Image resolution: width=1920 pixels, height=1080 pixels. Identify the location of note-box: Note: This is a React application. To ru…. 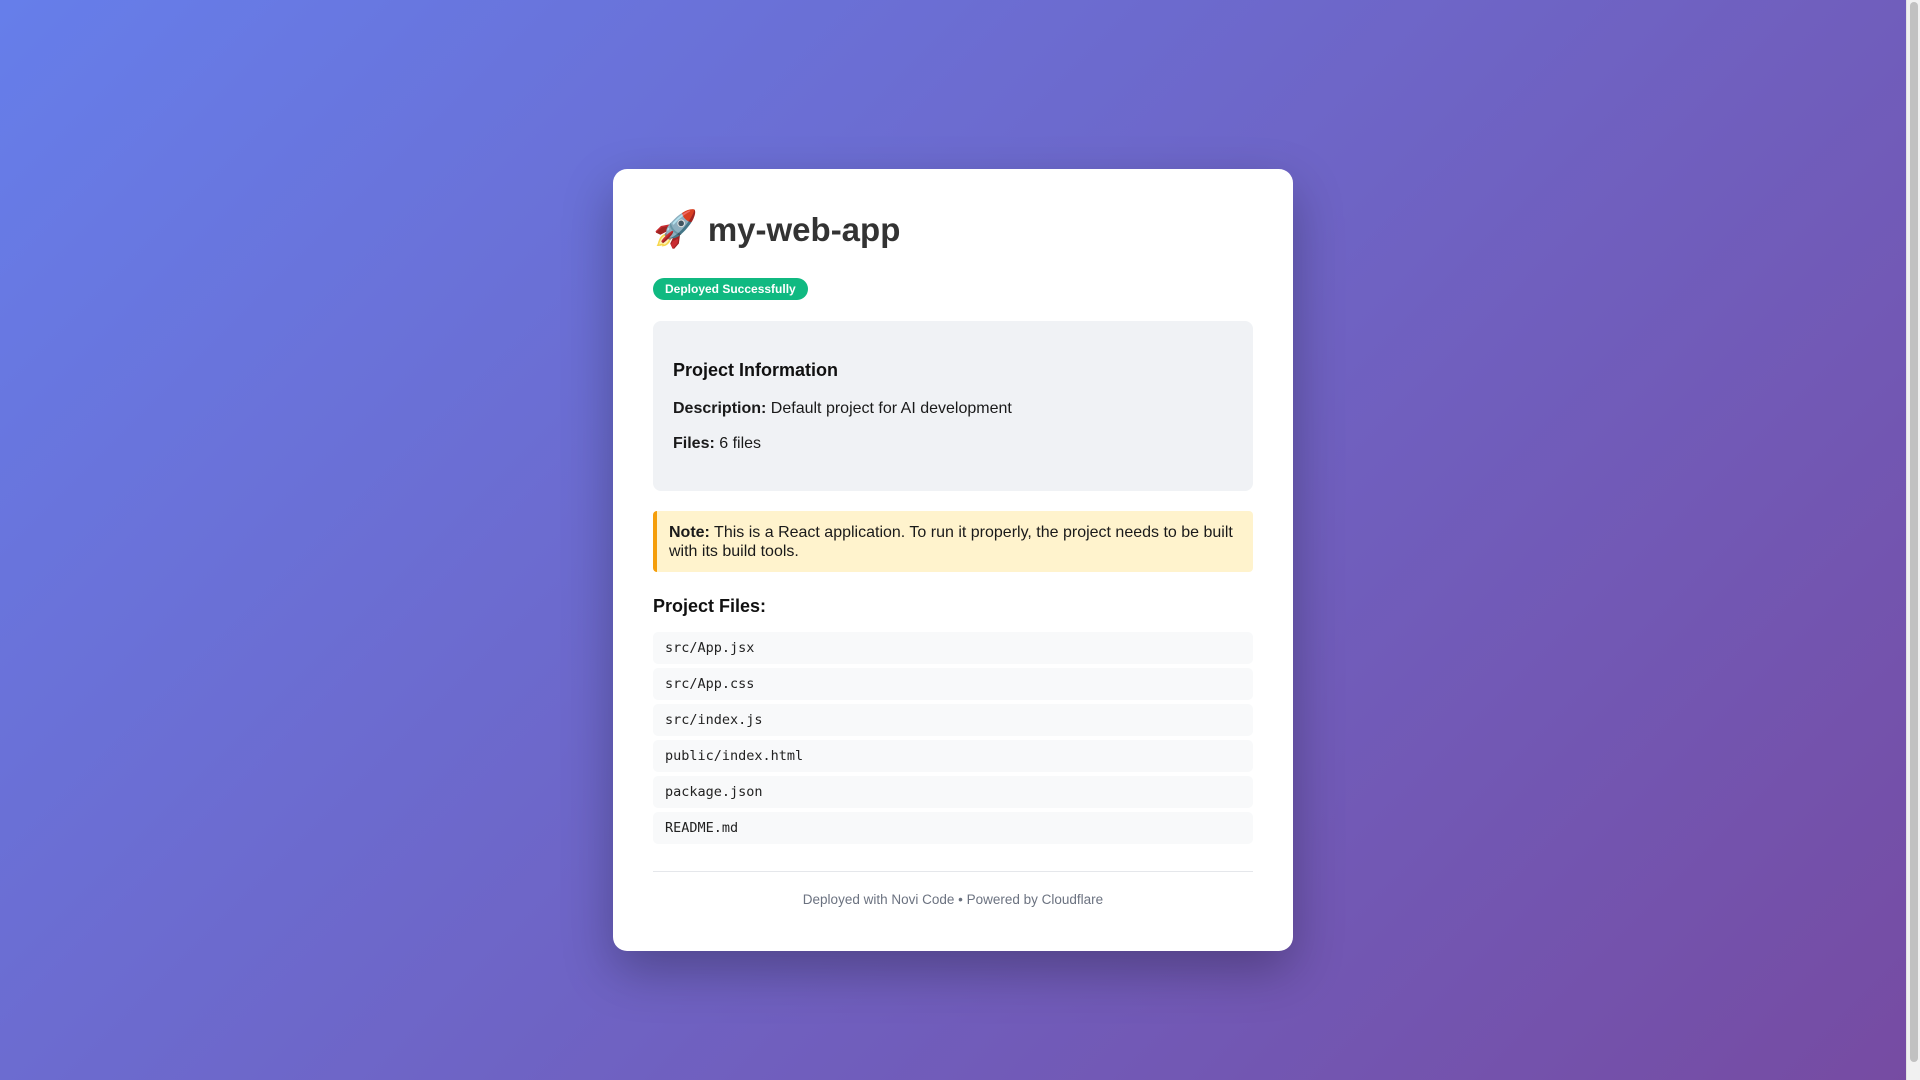
(953, 541).